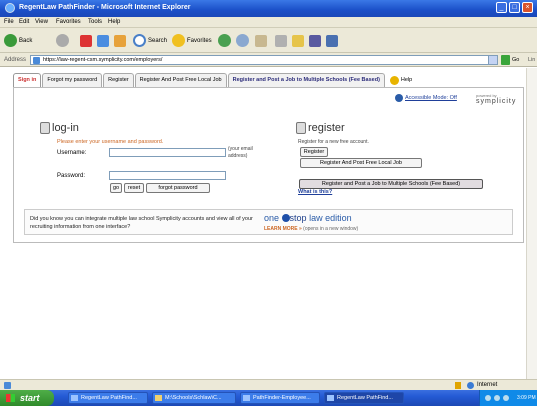 Image resolution: width=537 pixels, height=406 pixels. I want to click on menu-tools: Tools, so click(95, 22).